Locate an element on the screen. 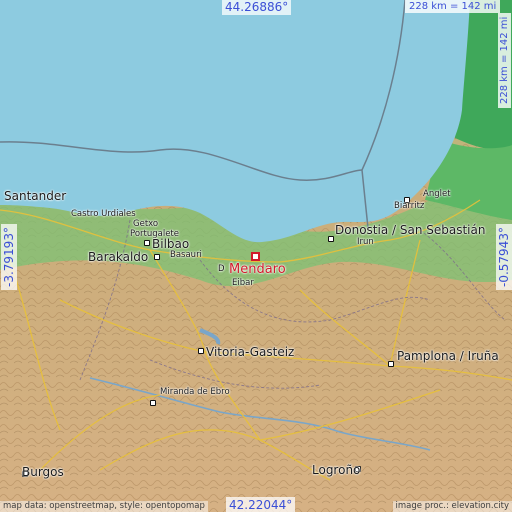 The height and width of the screenshot is (512, 512). place-label-donostia: Donostia / San Sebastián is located at coordinates (410, 230).